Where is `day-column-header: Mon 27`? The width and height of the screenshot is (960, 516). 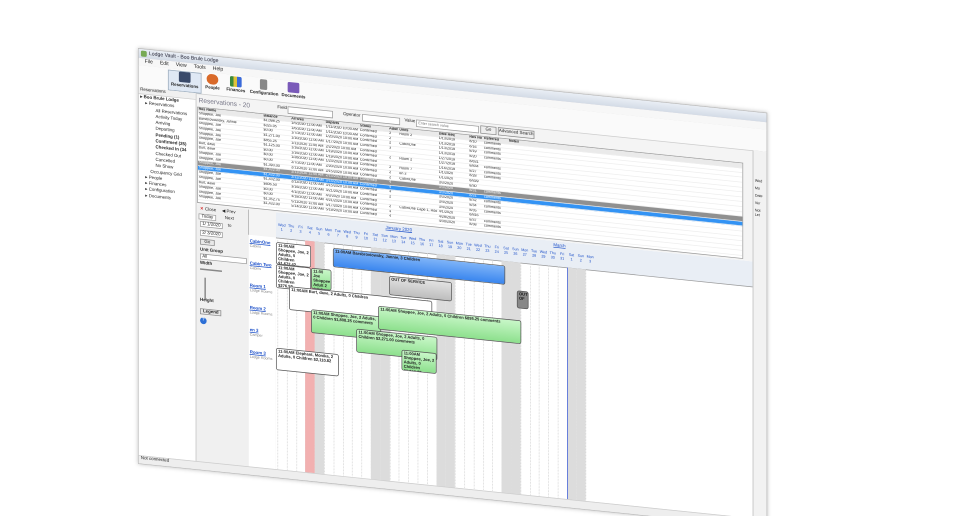
day-column-header: Mon 27 is located at coordinates (524, 256).